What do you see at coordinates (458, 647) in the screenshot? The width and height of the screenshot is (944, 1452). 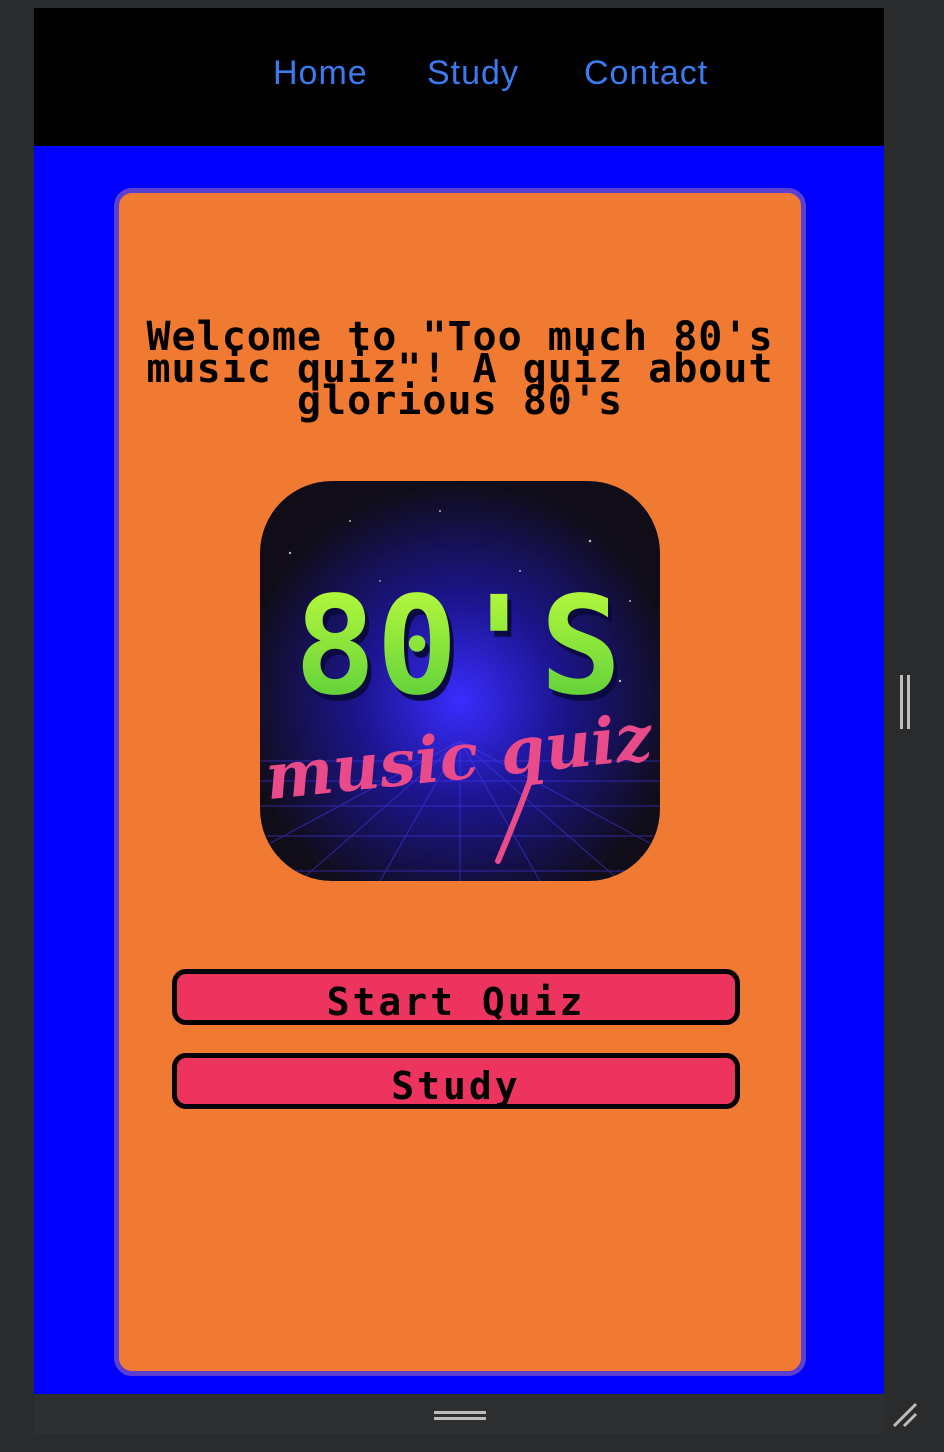 I see `logo-80s-text: 80'S` at bounding box center [458, 647].